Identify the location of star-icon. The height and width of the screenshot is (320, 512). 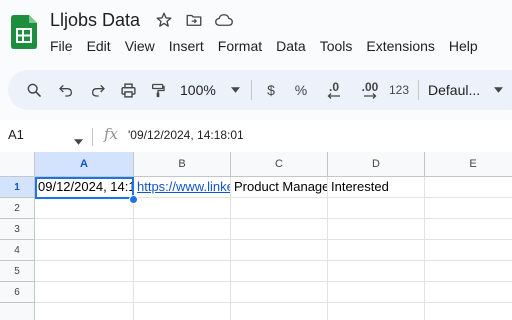
(164, 20).